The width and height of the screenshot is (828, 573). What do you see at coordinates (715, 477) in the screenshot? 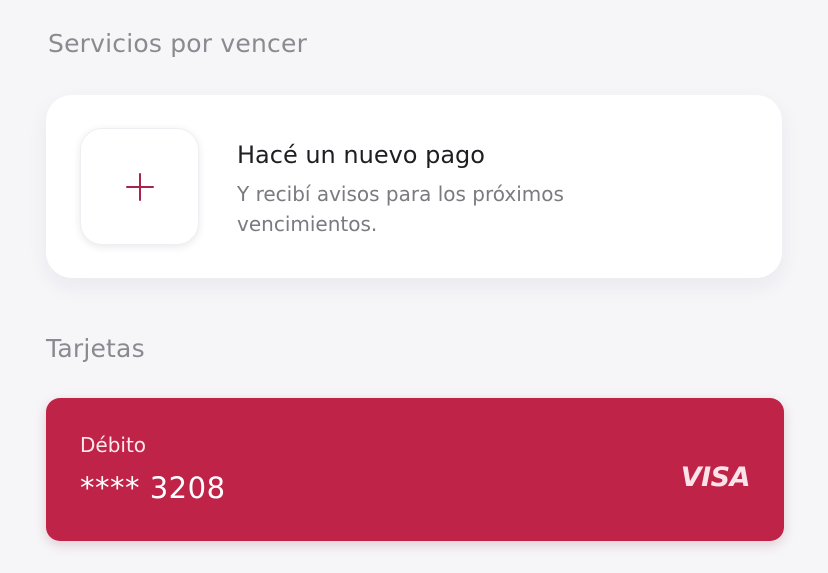
I see `visa-logo: VISA` at bounding box center [715, 477].